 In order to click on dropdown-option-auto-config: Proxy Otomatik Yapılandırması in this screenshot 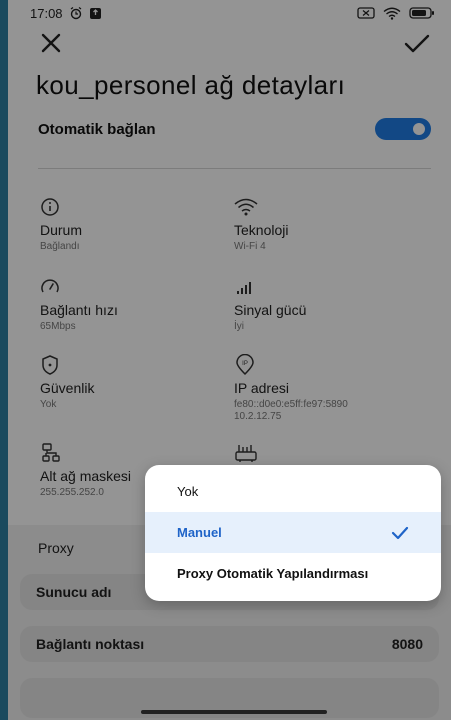, I will do `click(293, 573)`.